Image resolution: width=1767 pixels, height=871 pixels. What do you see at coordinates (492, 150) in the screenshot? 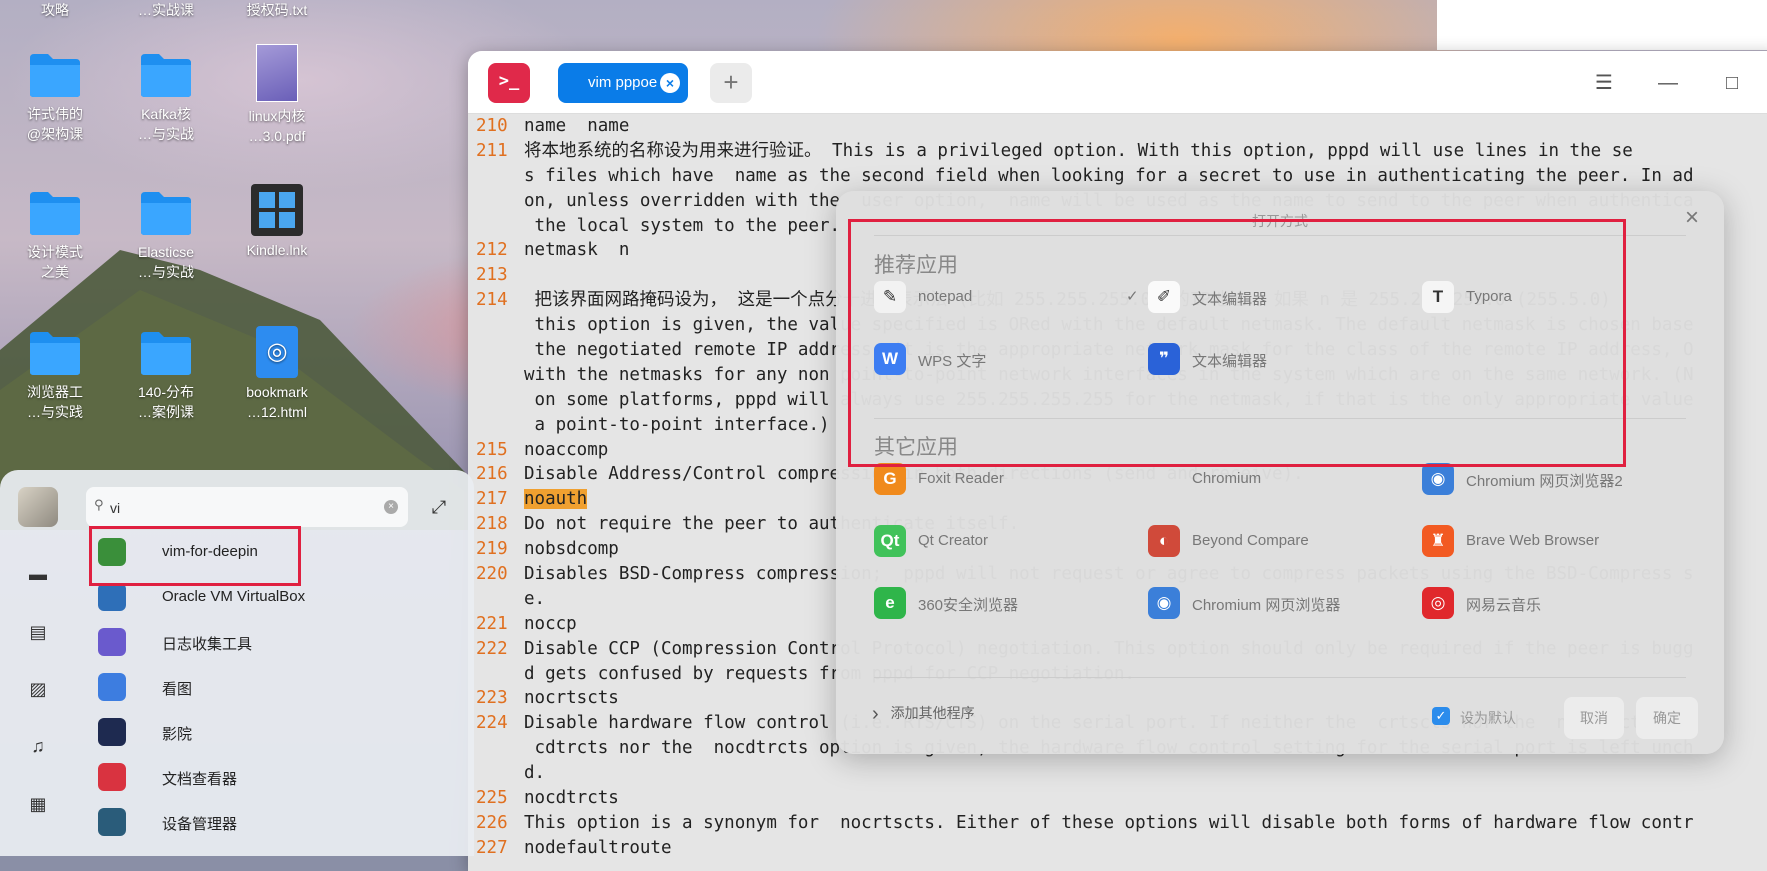
I see `line-number: 211` at bounding box center [492, 150].